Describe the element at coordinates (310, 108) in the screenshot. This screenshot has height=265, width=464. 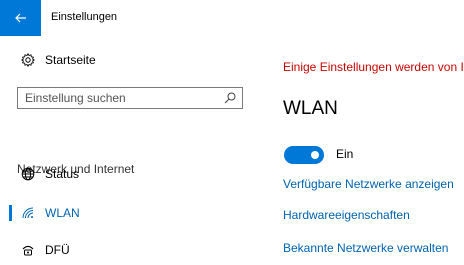
I see `page-title: WLAN` at that location.